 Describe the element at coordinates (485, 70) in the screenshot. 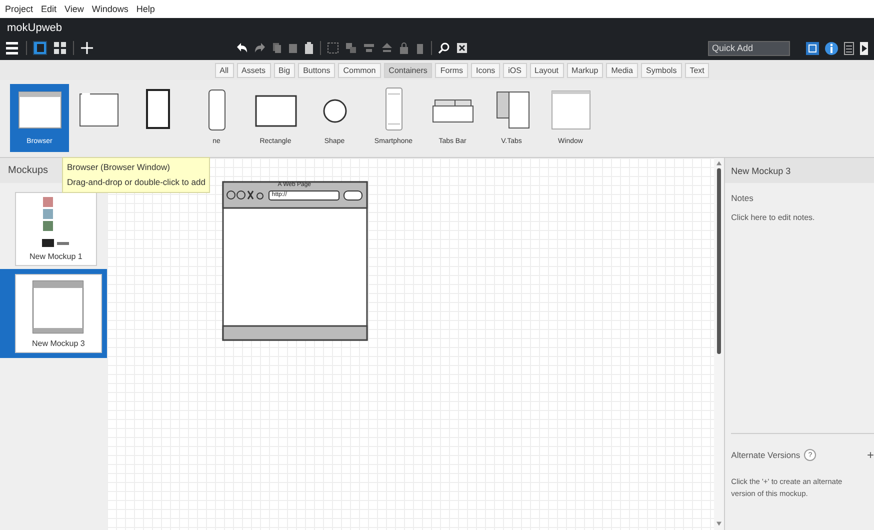

I see `category-tab: Icons` at that location.